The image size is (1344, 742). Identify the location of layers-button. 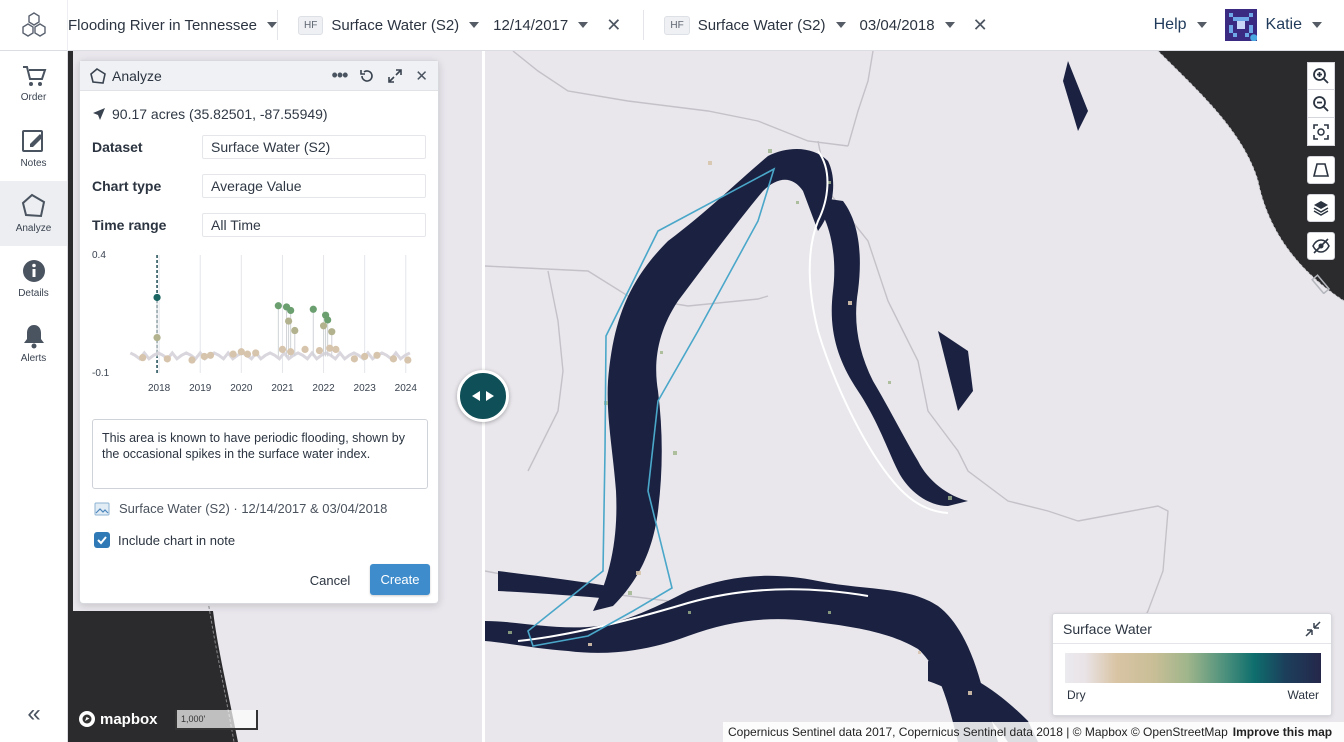
(1321, 208).